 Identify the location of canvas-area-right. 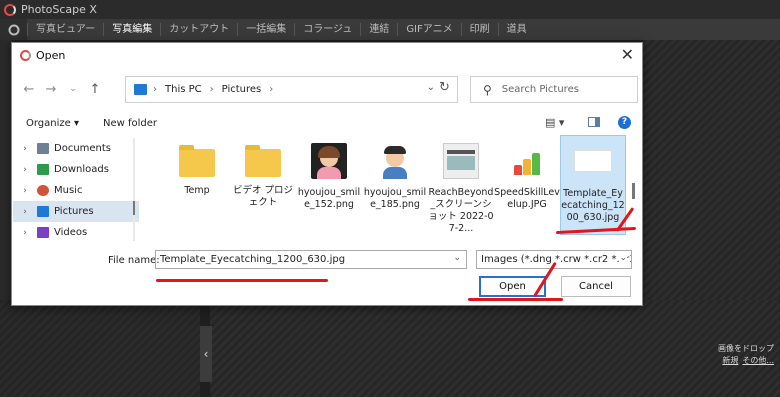
(711, 170).